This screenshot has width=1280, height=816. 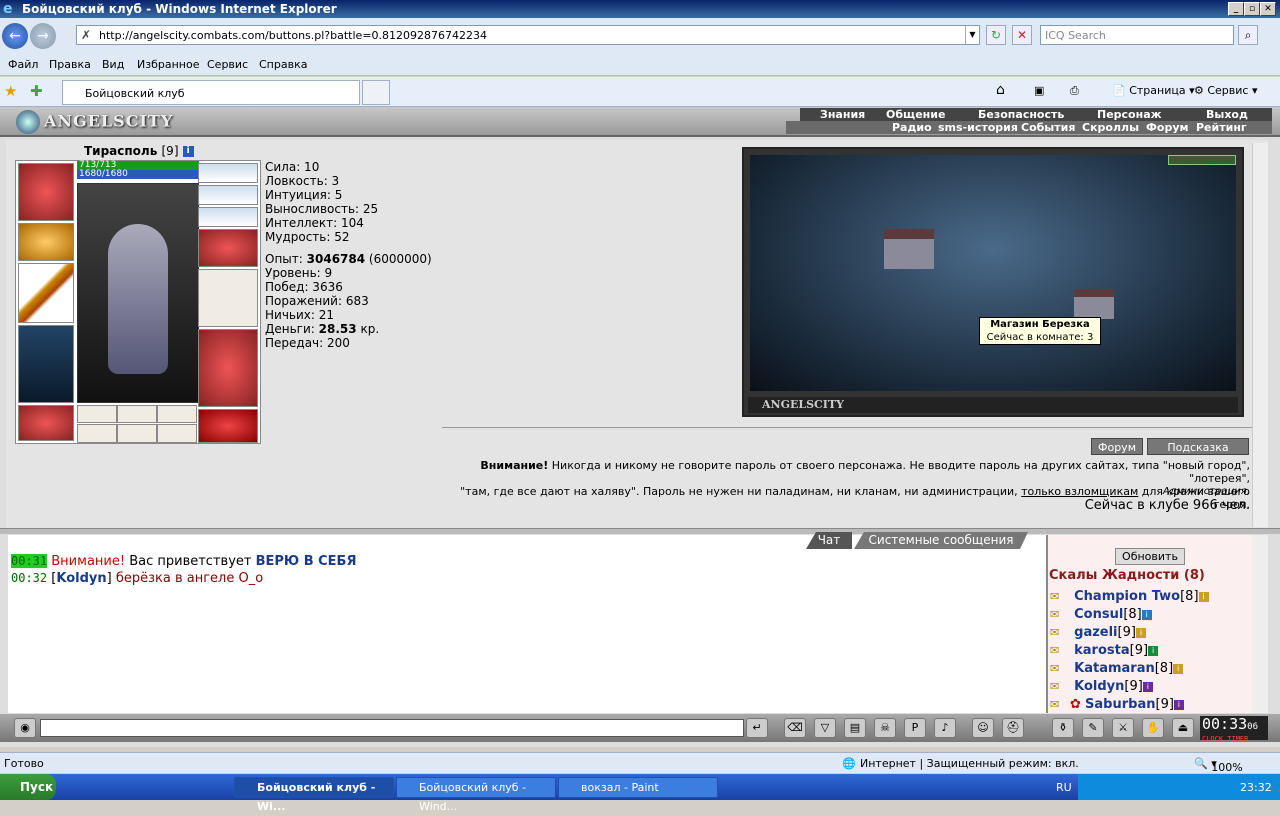 I want to click on user-entry: ✉ Katamaran[8] i, so click(x=1117, y=670).